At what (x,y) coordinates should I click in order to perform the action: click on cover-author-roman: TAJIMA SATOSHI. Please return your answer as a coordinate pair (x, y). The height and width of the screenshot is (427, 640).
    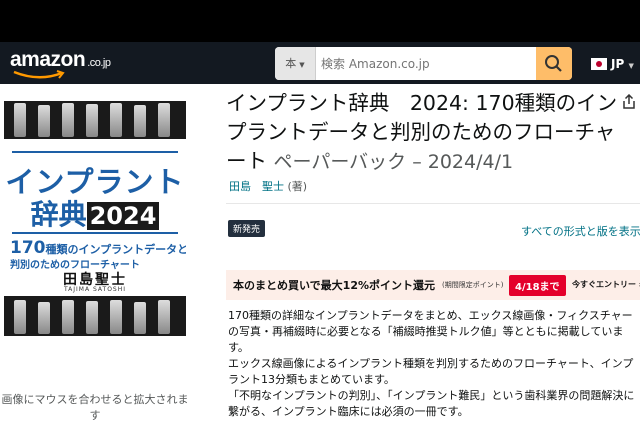
    Looking at the image, I should click on (95, 289).